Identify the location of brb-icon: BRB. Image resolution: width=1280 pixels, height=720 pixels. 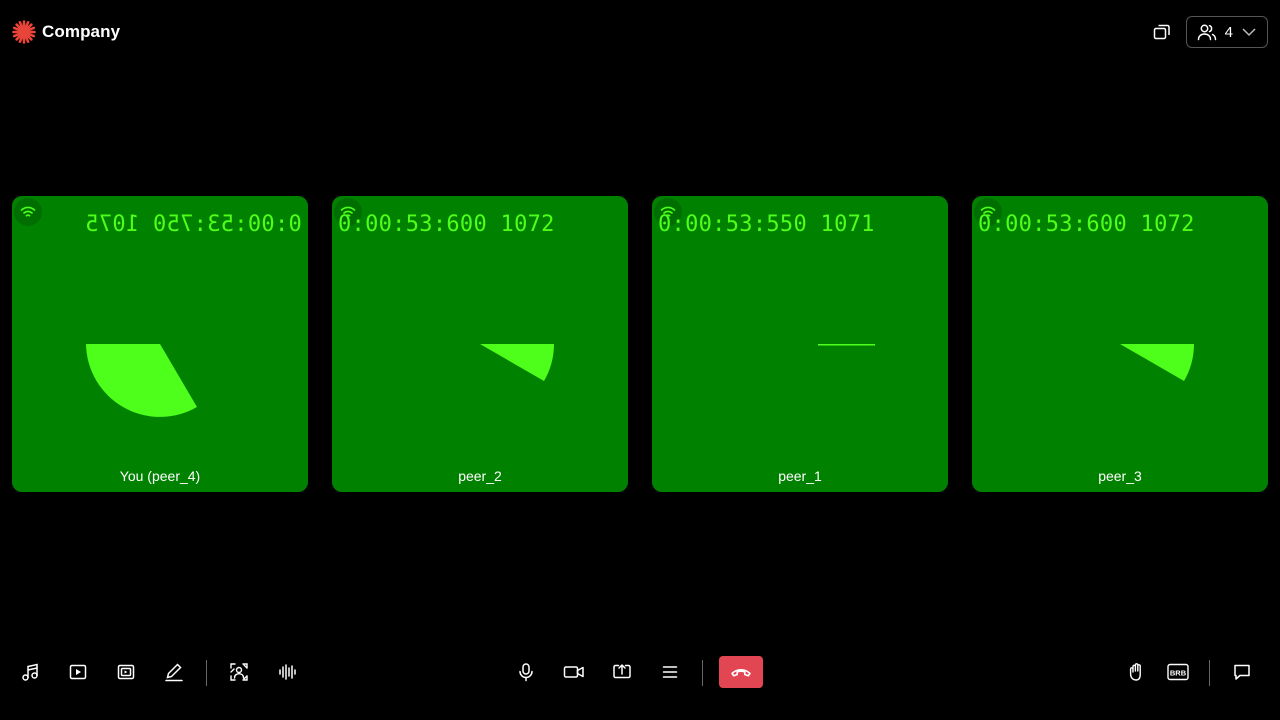
(1178, 672).